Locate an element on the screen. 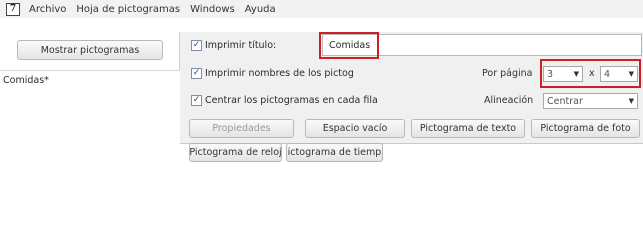  time-pictogram-button: ictograma de tiemp is located at coordinates (334, 152).